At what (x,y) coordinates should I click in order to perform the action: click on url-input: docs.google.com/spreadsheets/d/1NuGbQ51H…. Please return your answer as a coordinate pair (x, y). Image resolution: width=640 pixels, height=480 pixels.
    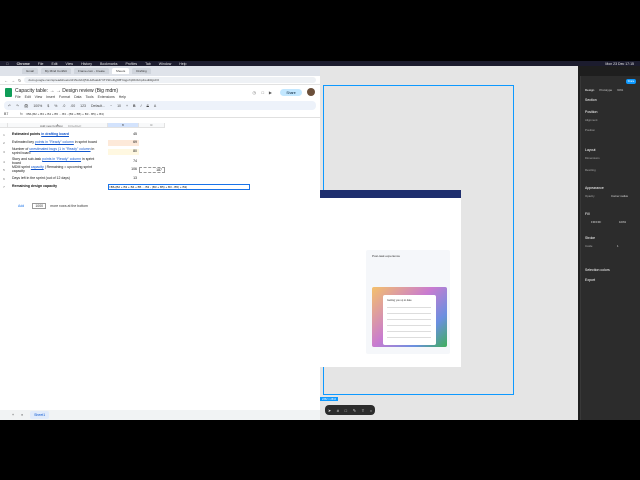
    Looking at the image, I should click on (170, 80).